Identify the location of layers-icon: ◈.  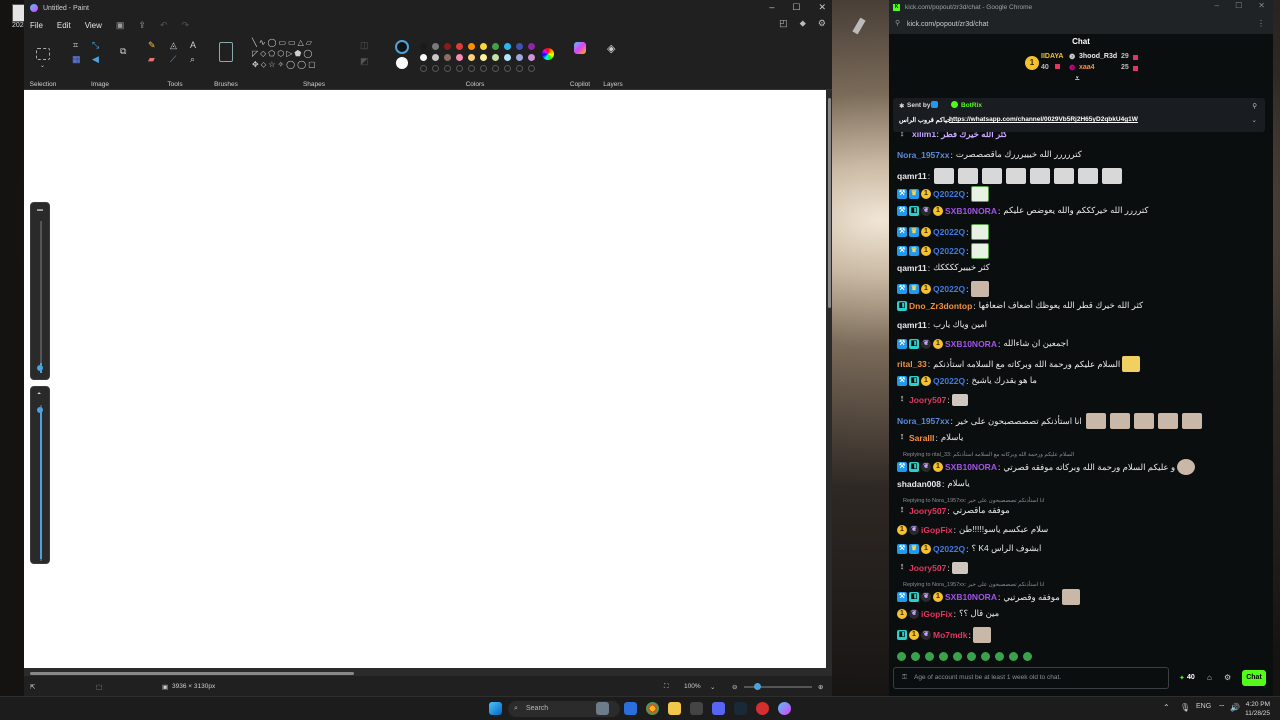
(611, 48).